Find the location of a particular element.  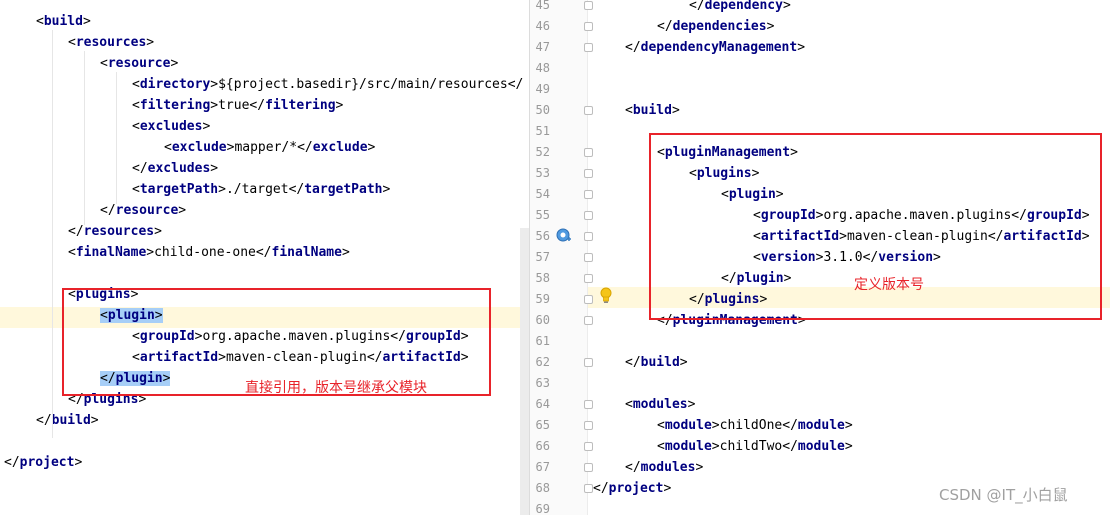

xml-text: childTwo is located at coordinates (751, 446).